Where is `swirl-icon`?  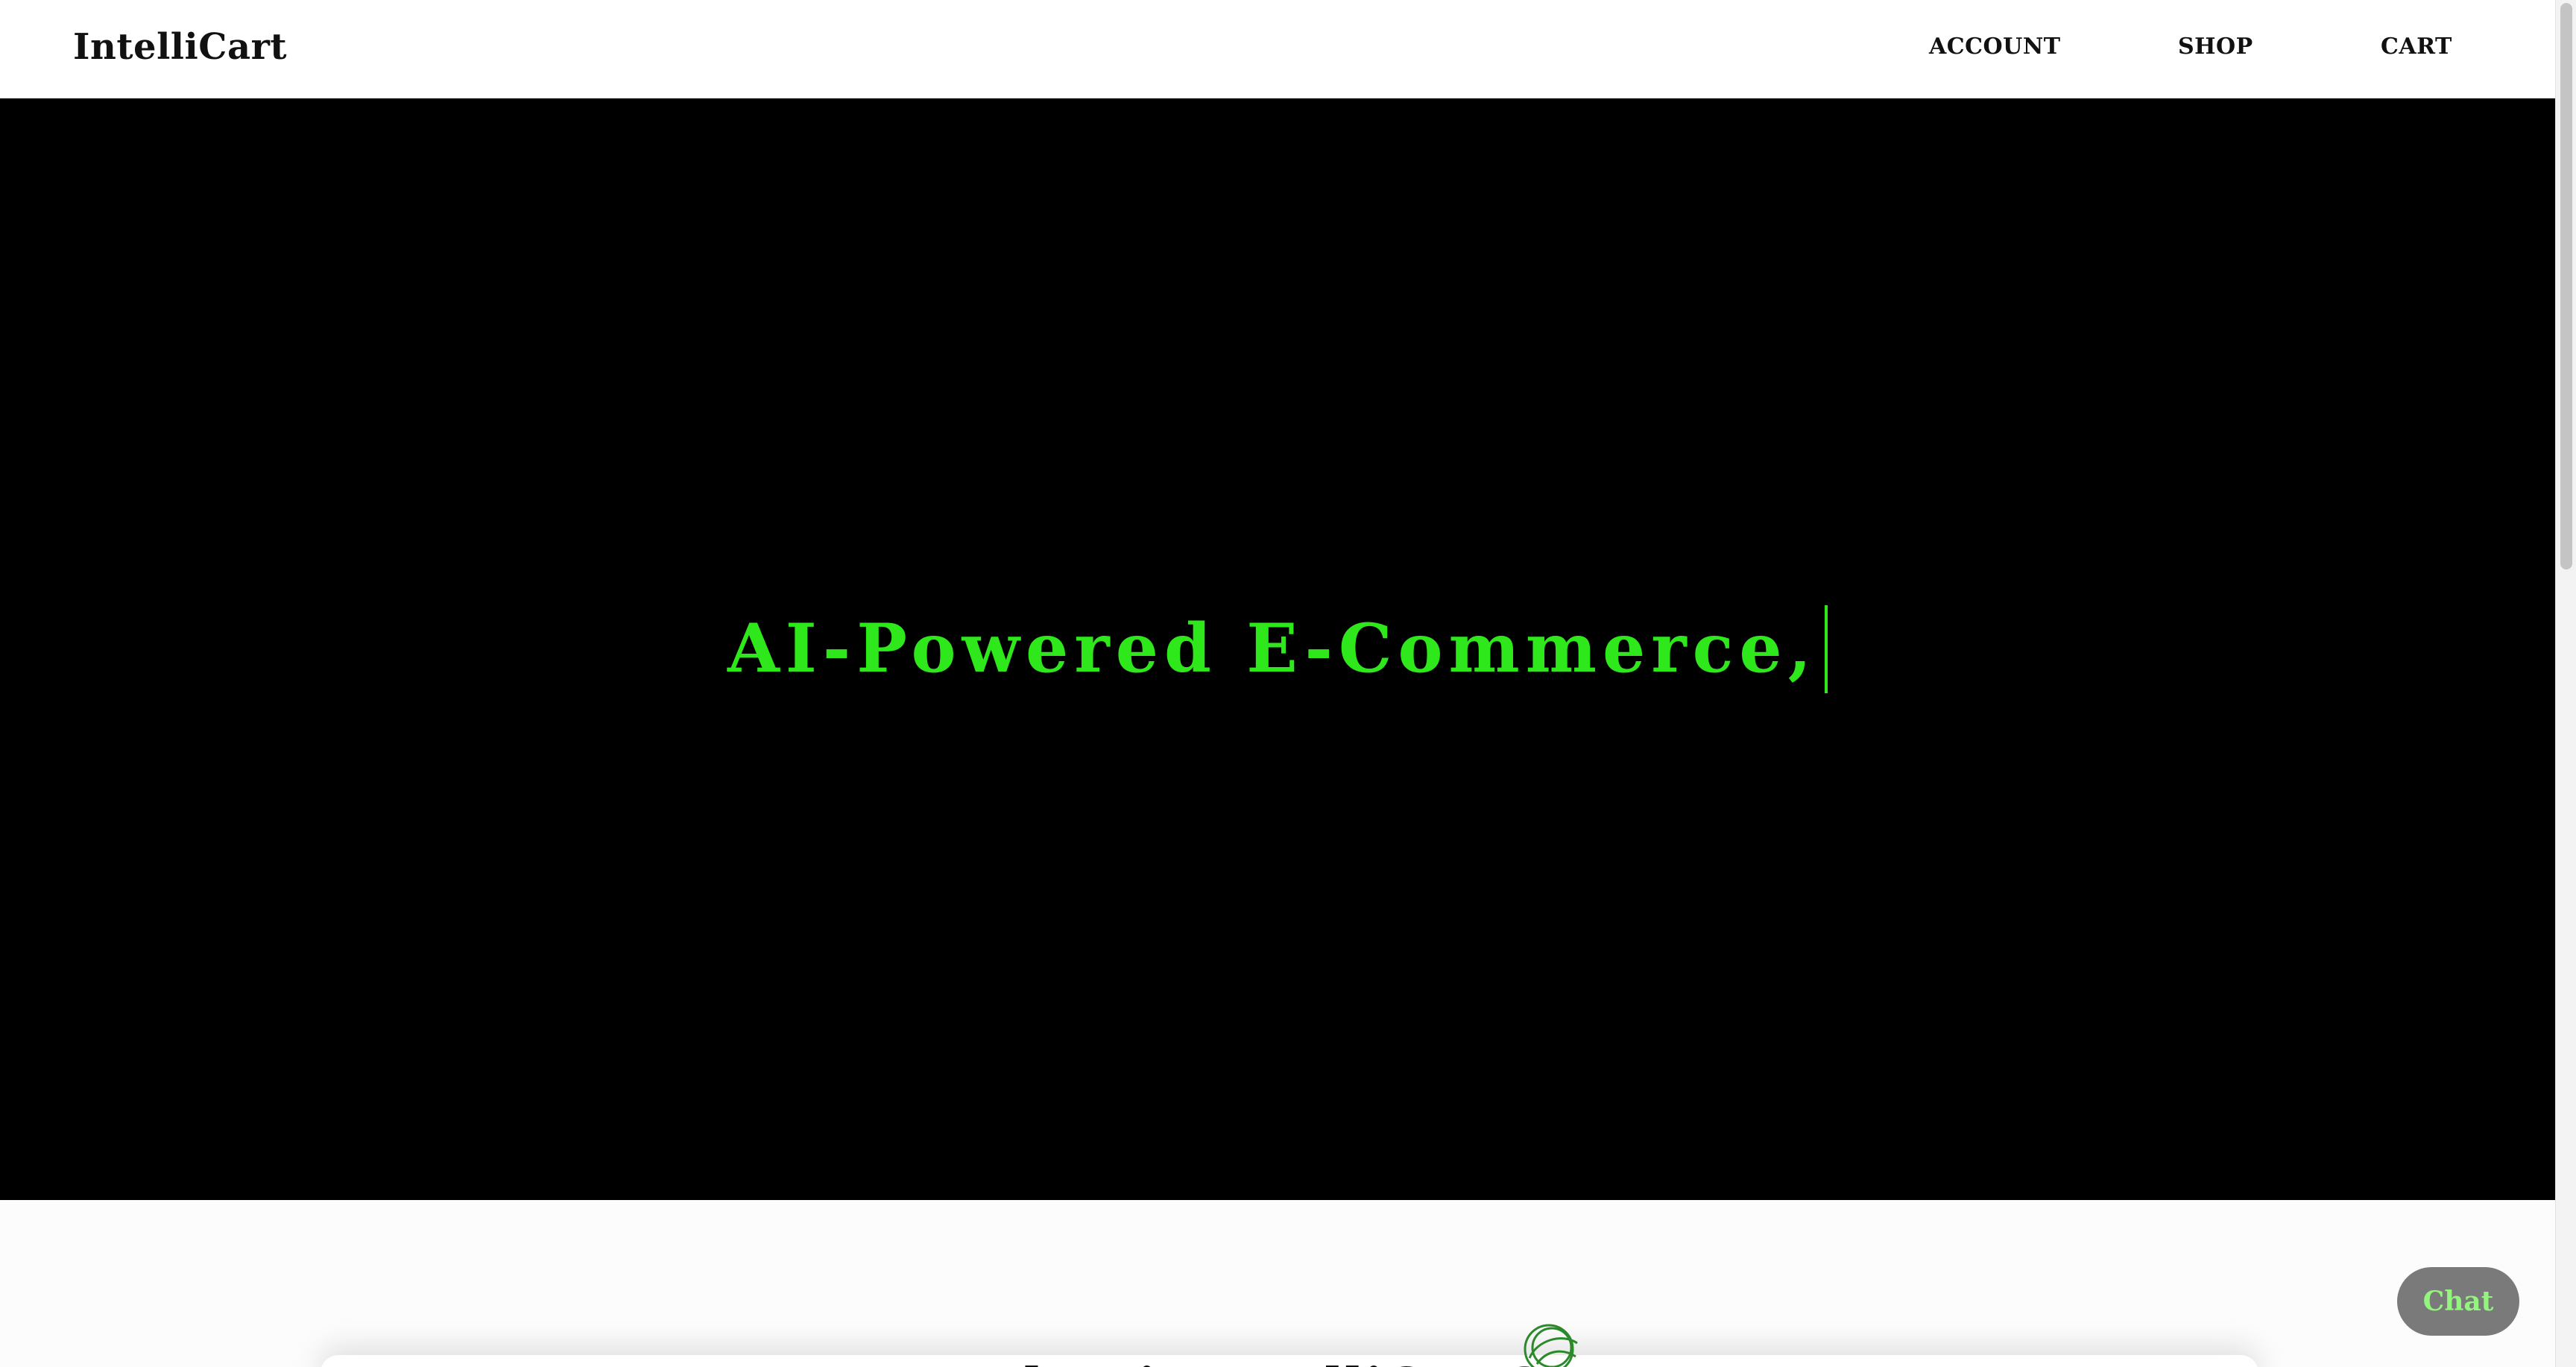
swirl-icon is located at coordinates (1551, 1345).